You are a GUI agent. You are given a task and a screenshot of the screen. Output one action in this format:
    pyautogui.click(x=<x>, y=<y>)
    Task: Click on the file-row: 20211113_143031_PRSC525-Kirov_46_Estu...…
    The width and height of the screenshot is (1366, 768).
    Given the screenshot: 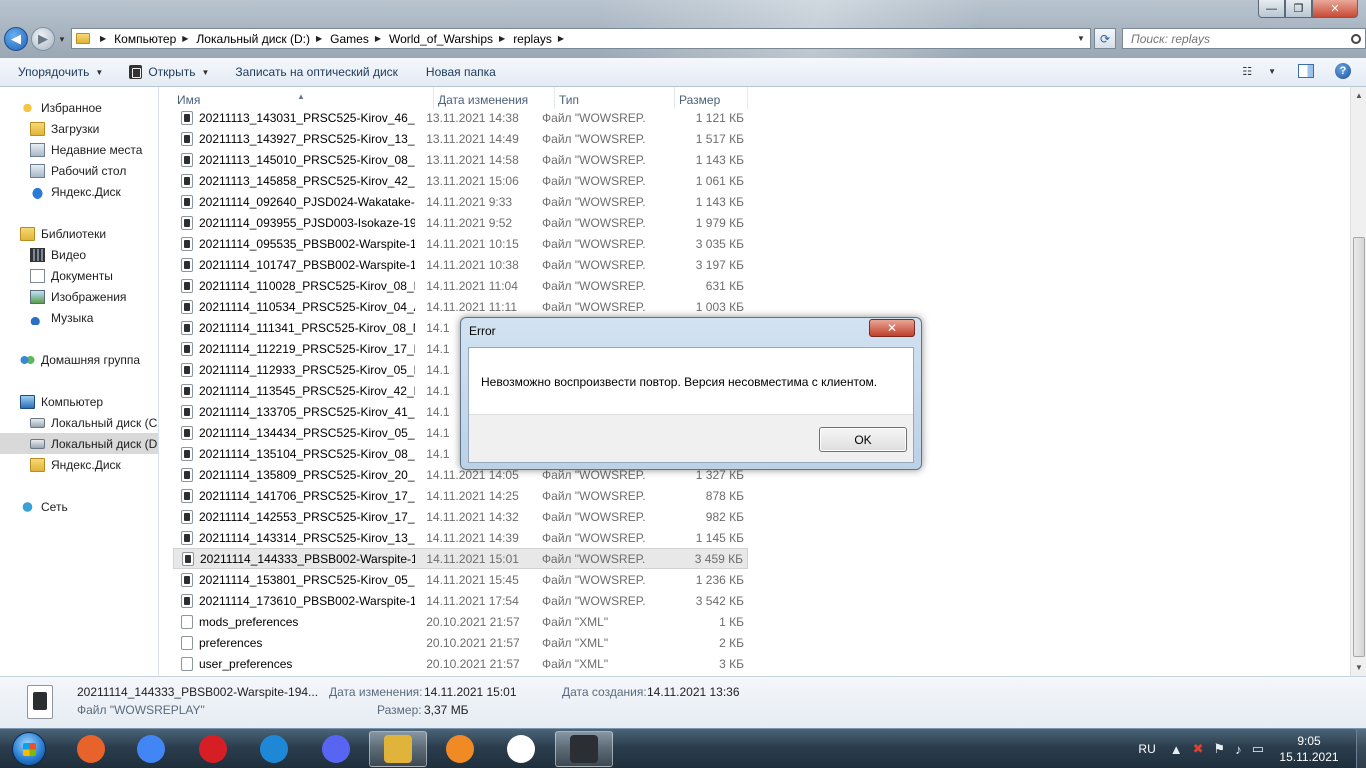 What is the action you would take?
    pyautogui.click(x=460, y=117)
    